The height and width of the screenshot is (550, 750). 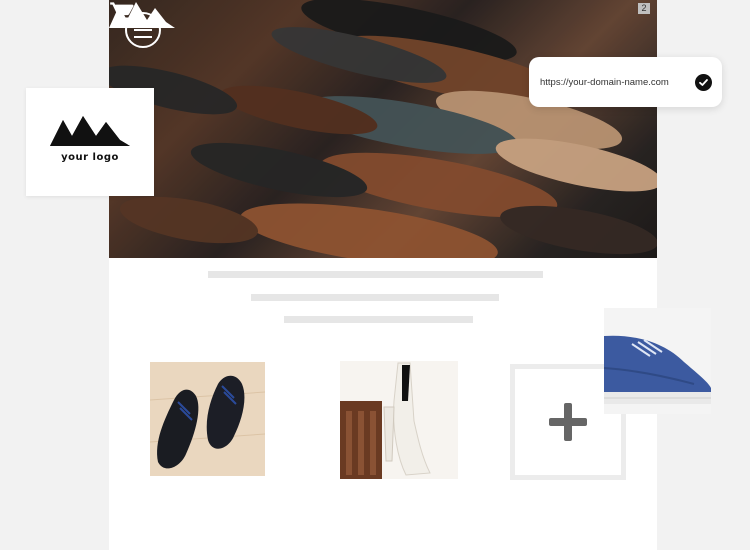 I want to click on domain-field: https://your-domain-name.com, so click(x=625, y=82).